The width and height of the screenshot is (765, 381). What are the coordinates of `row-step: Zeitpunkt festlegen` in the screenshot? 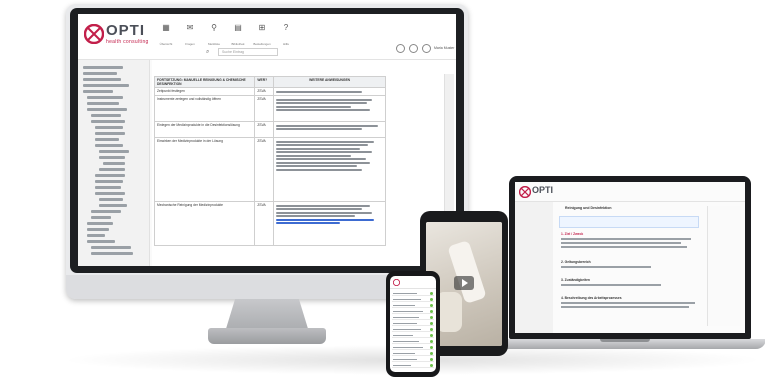 It's located at (204, 92).